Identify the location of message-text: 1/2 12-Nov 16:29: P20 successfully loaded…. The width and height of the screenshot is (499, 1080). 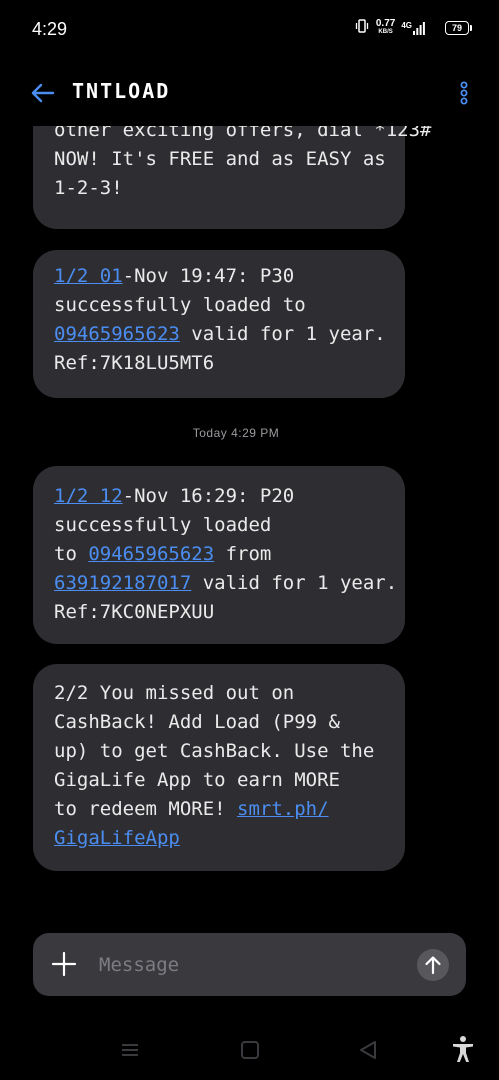
(225, 554).